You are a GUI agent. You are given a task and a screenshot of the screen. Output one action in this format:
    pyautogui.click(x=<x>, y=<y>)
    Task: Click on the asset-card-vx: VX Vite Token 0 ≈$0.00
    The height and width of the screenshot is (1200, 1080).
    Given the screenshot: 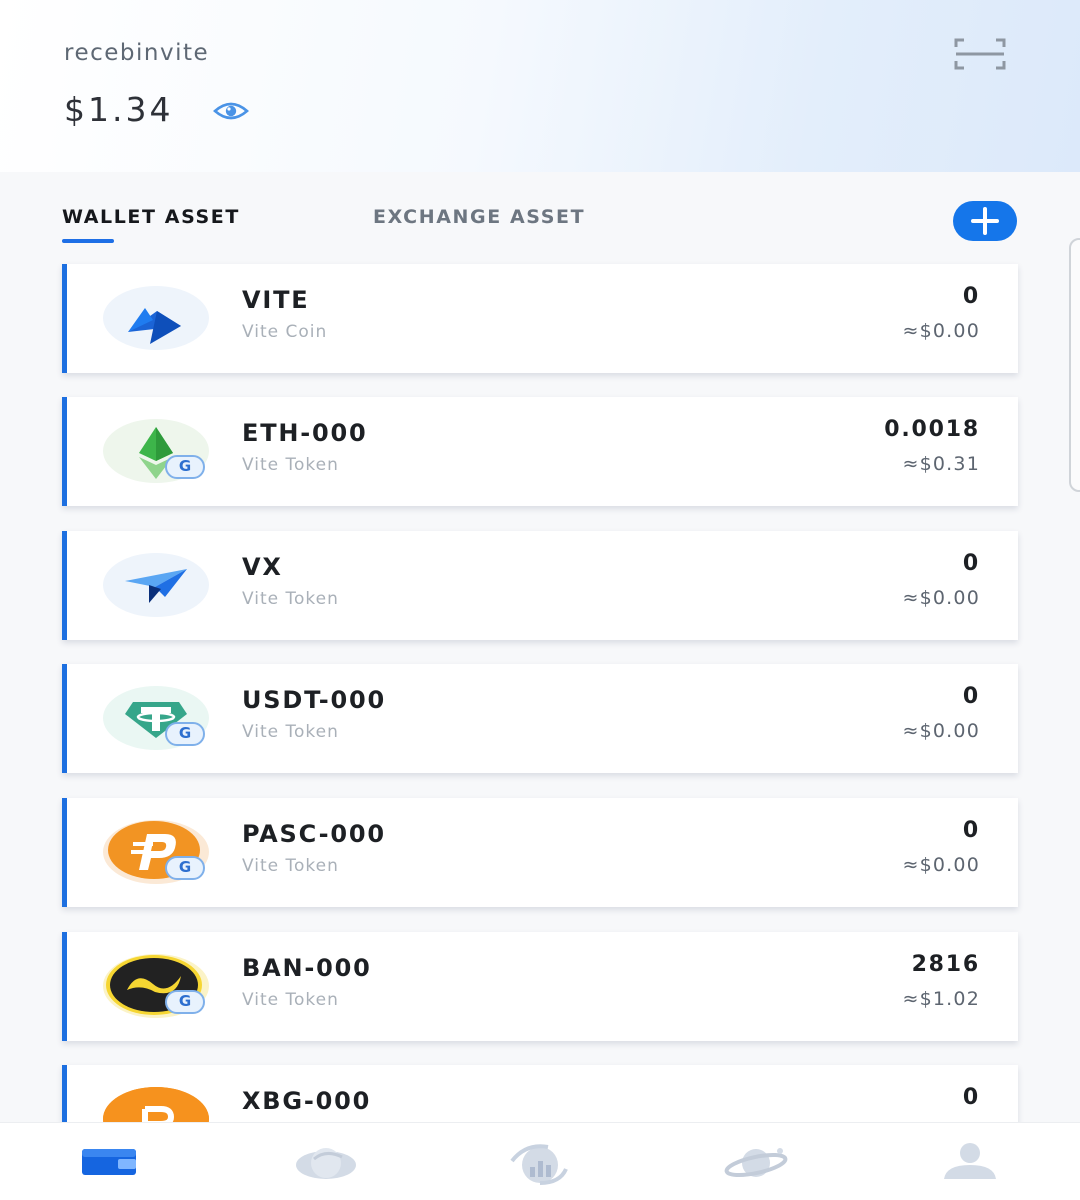 What is the action you would take?
    pyautogui.click(x=540, y=585)
    